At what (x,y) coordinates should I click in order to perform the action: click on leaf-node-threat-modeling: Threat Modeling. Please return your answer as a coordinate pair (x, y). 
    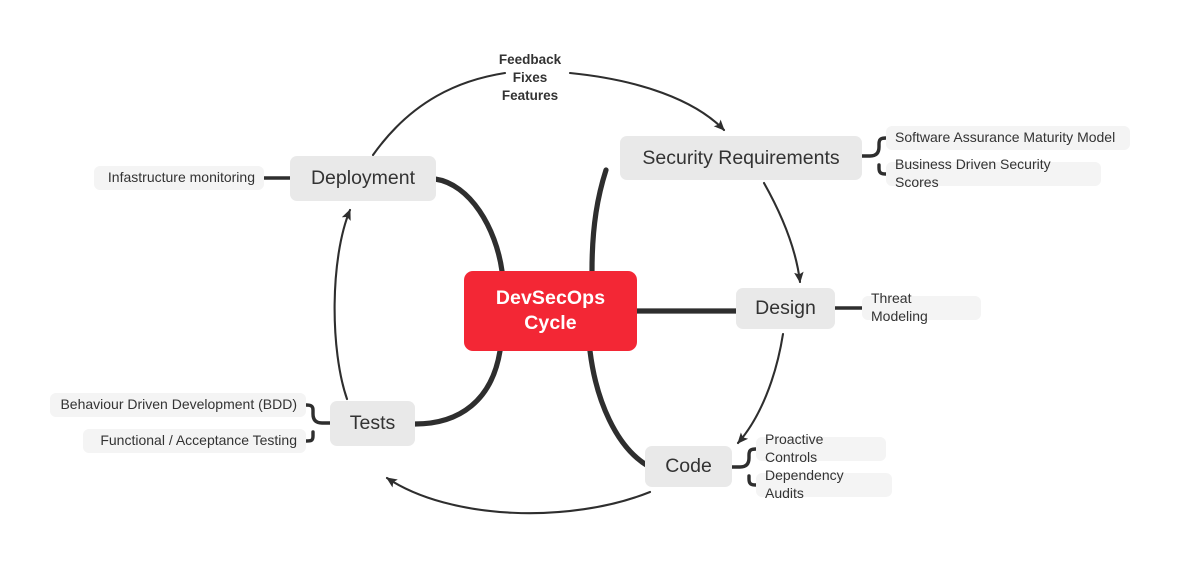
    Looking at the image, I should click on (921, 307).